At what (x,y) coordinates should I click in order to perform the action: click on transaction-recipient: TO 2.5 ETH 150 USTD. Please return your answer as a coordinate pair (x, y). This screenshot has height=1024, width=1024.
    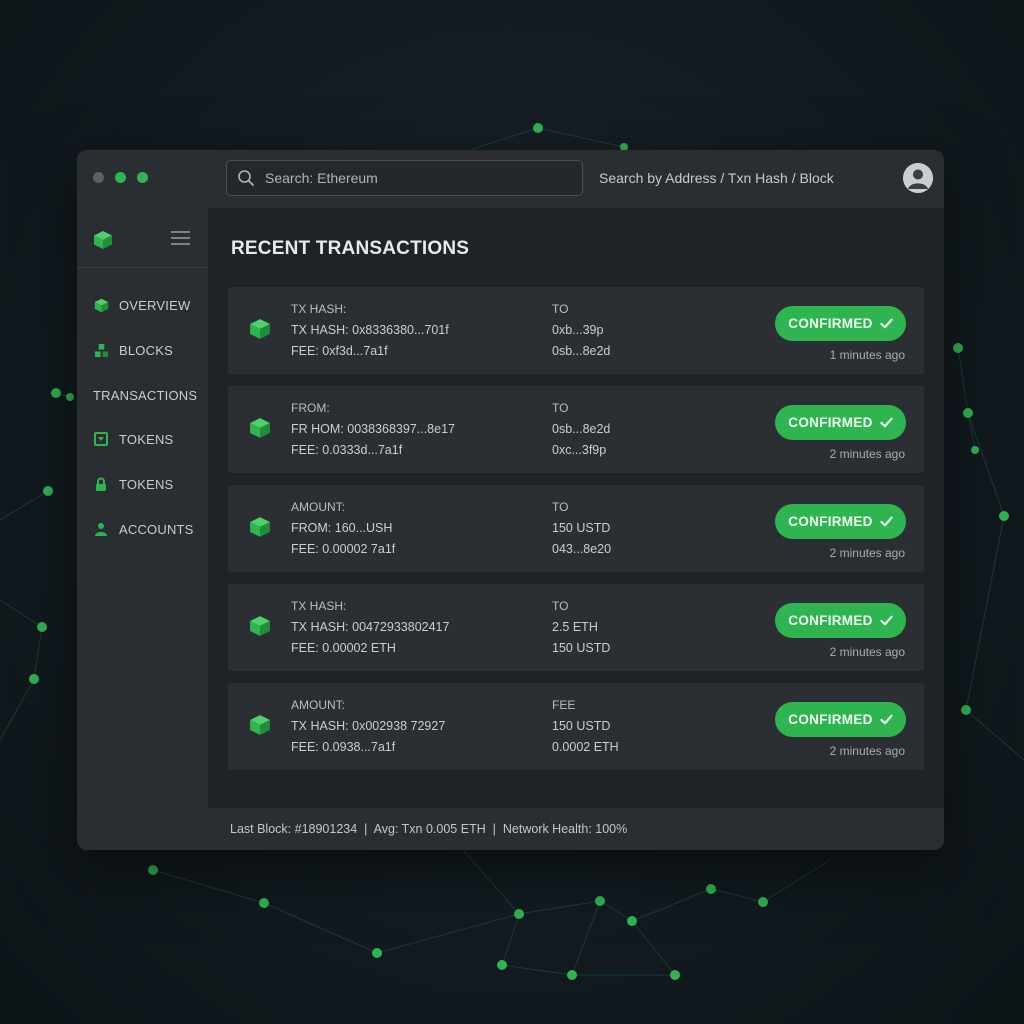
    Looking at the image, I should click on (581, 627).